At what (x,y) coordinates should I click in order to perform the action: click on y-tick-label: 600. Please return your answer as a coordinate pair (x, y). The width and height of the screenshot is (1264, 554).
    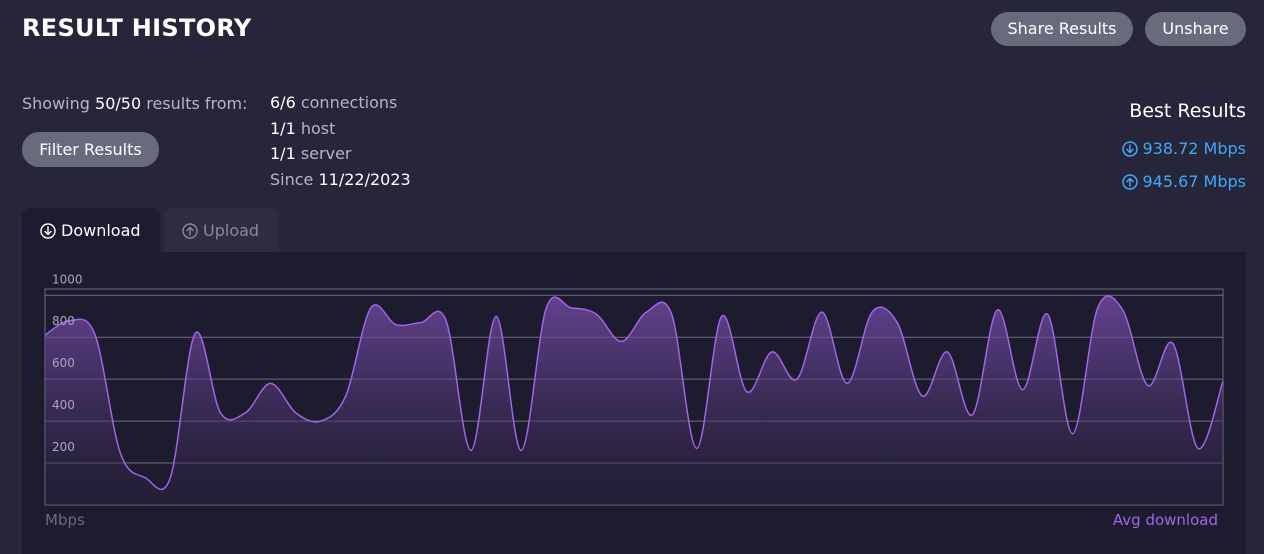
    Looking at the image, I should click on (63, 363).